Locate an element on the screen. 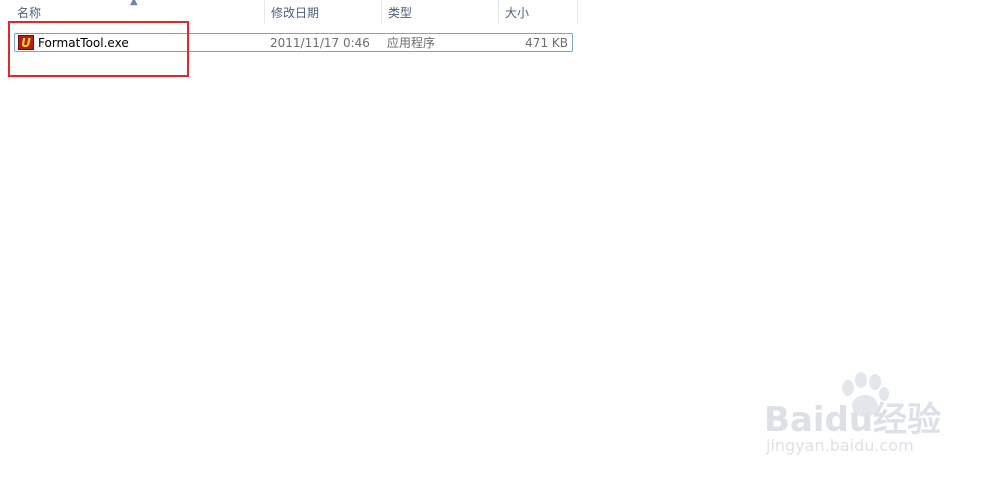 This screenshot has height=482, width=1000. paw-icon is located at coordinates (865, 394).